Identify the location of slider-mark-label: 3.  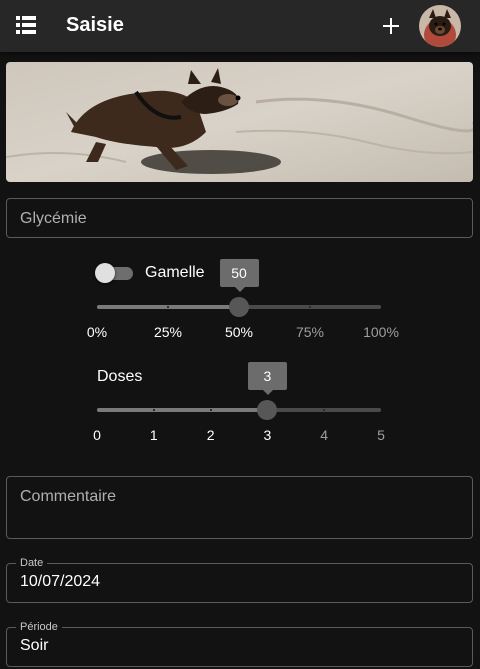
(267, 435).